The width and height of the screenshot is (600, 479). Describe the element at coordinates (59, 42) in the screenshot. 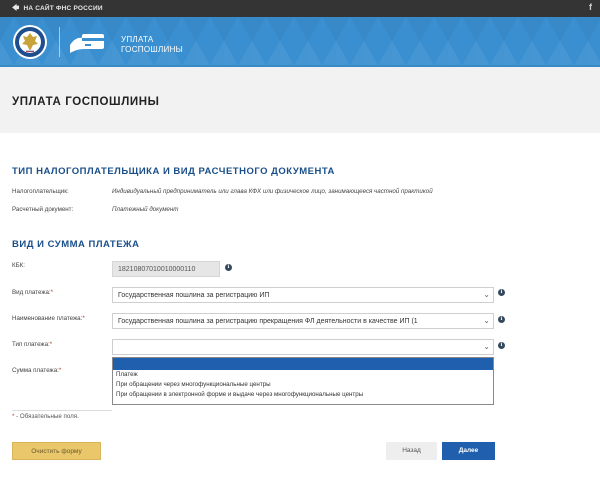

I see `header-separator` at that location.